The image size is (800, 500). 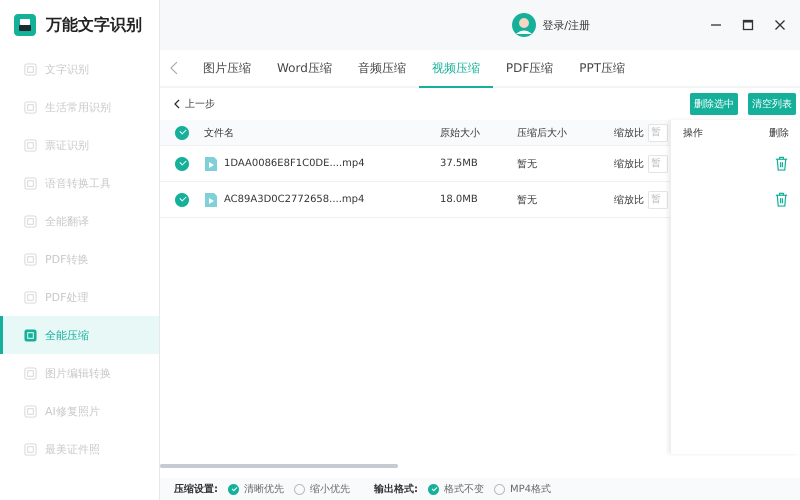 What do you see at coordinates (714, 104) in the screenshot?
I see `action-button: 删除选中` at bounding box center [714, 104].